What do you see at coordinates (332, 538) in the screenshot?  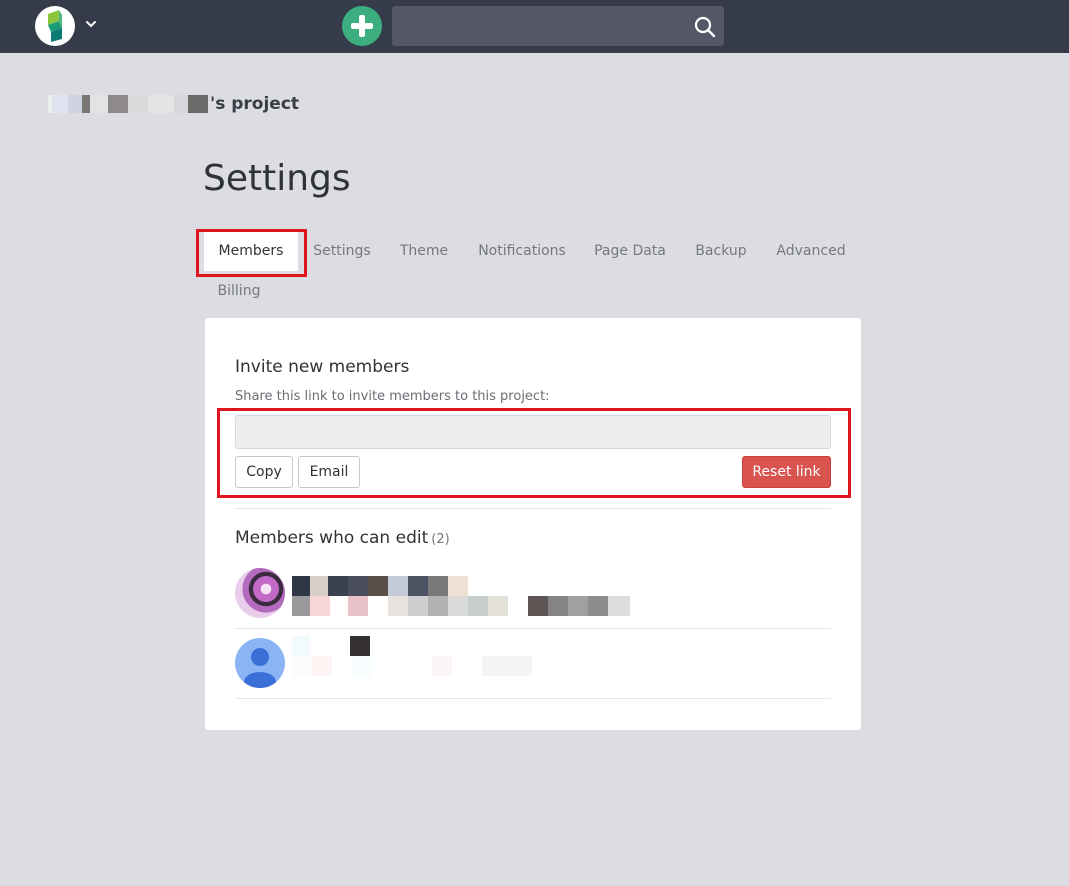 I see `members-section-label: Members who can edit` at bounding box center [332, 538].